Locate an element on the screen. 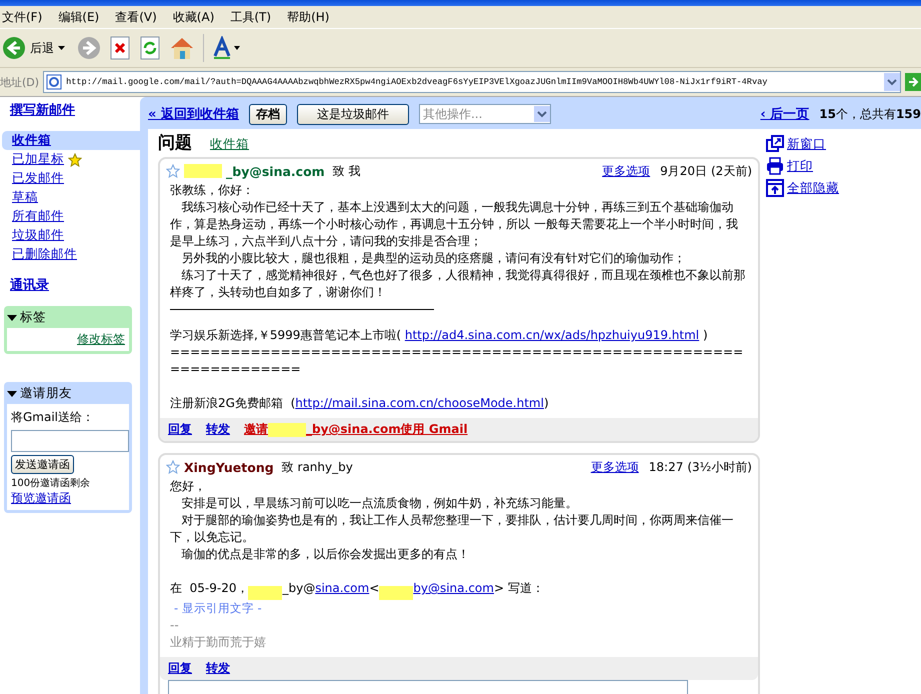  menu-item: 帮助(H) is located at coordinates (308, 17).